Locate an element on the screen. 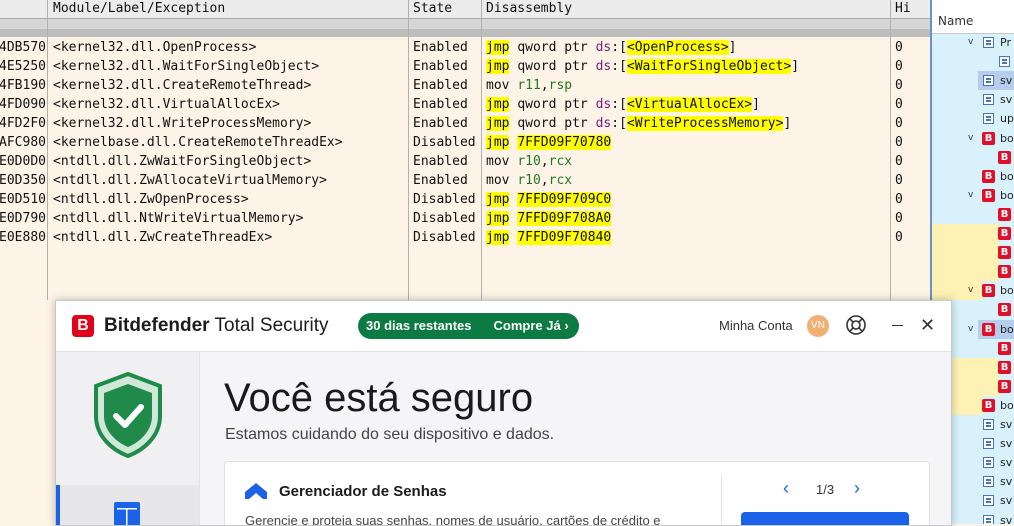  status-headline: Você está seguro is located at coordinates (379, 398).